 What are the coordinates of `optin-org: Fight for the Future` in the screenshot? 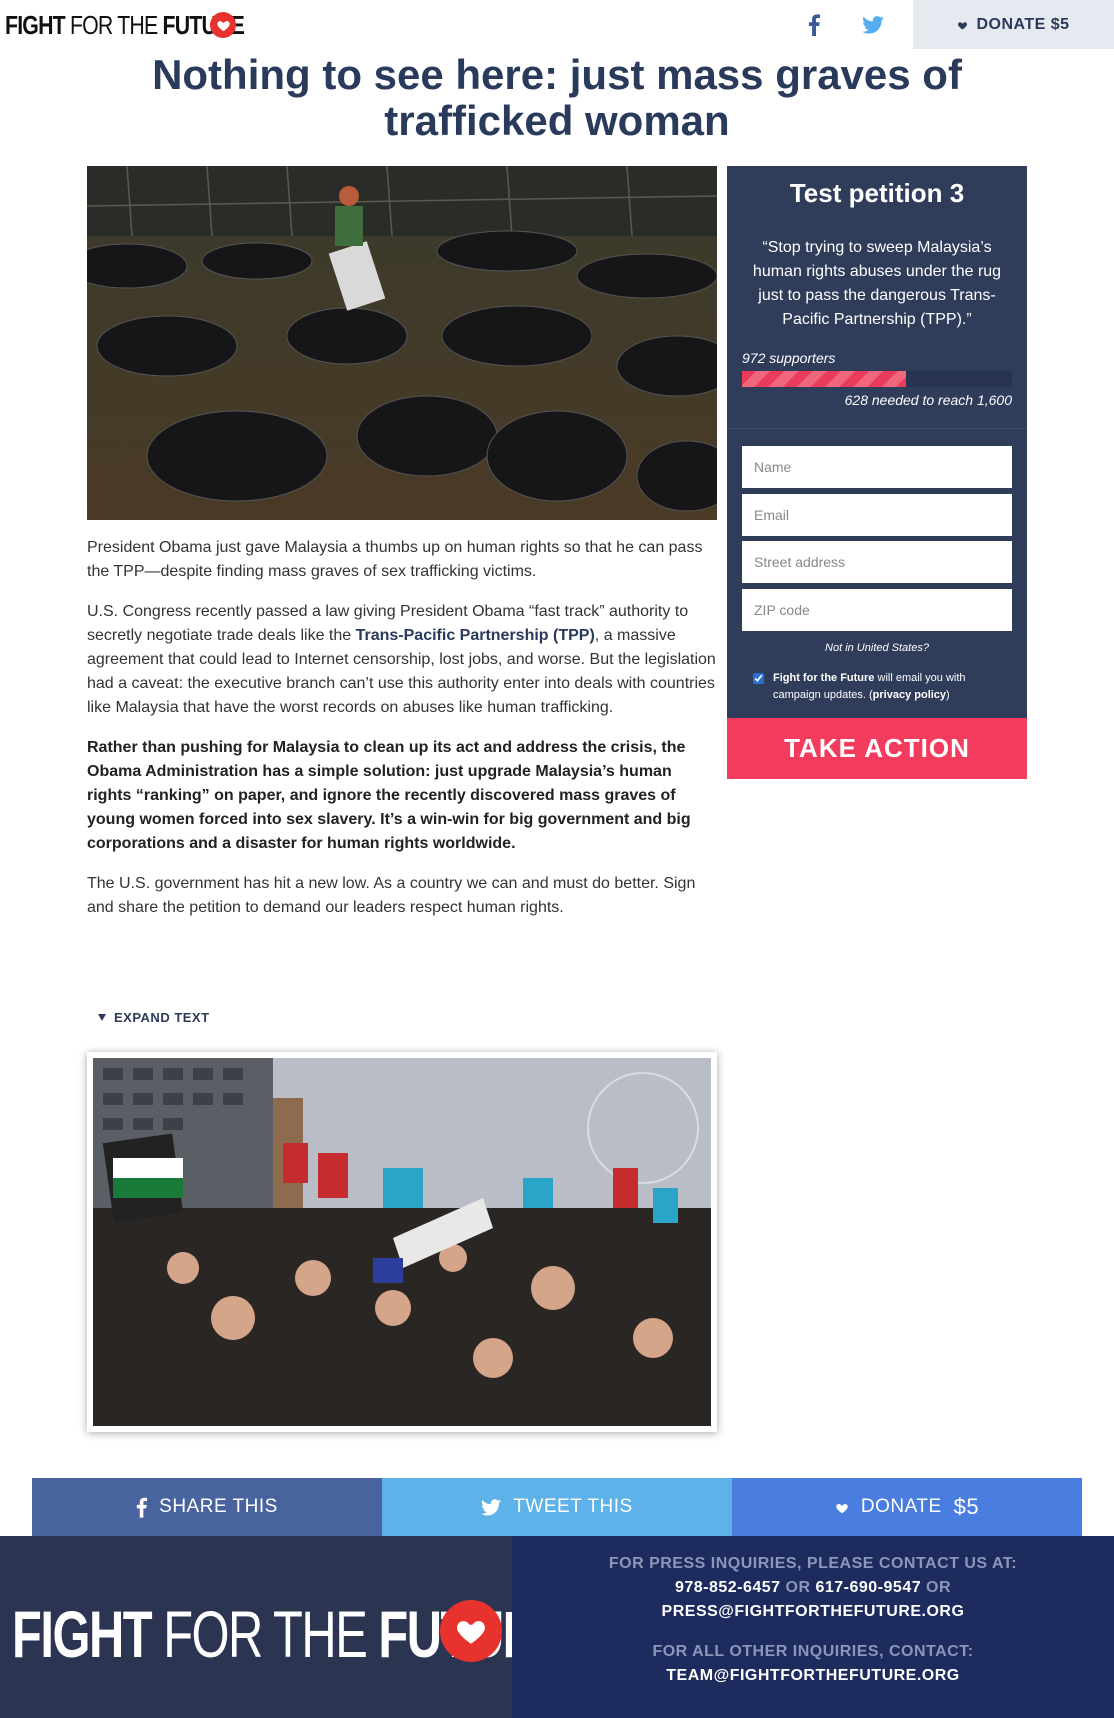 It's located at (824, 678).